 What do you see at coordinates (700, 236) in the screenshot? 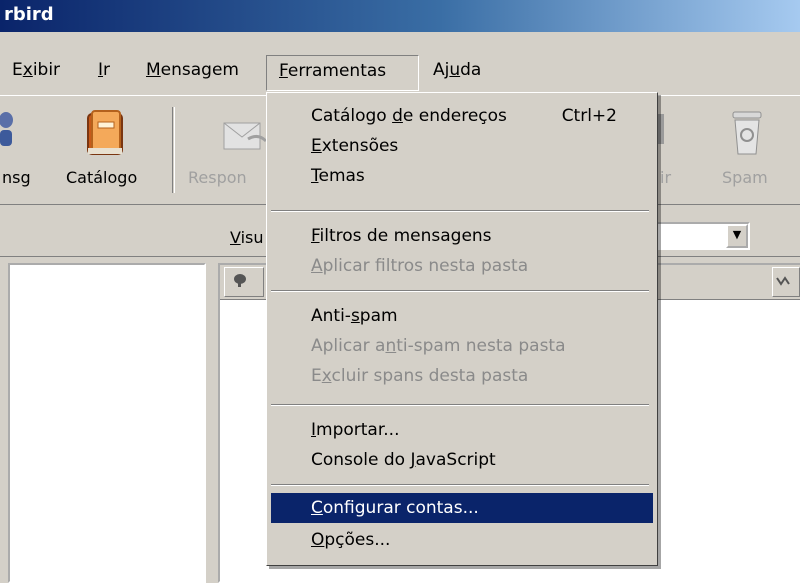
I see `view-select: ▼` at bounding box center [700, 236].